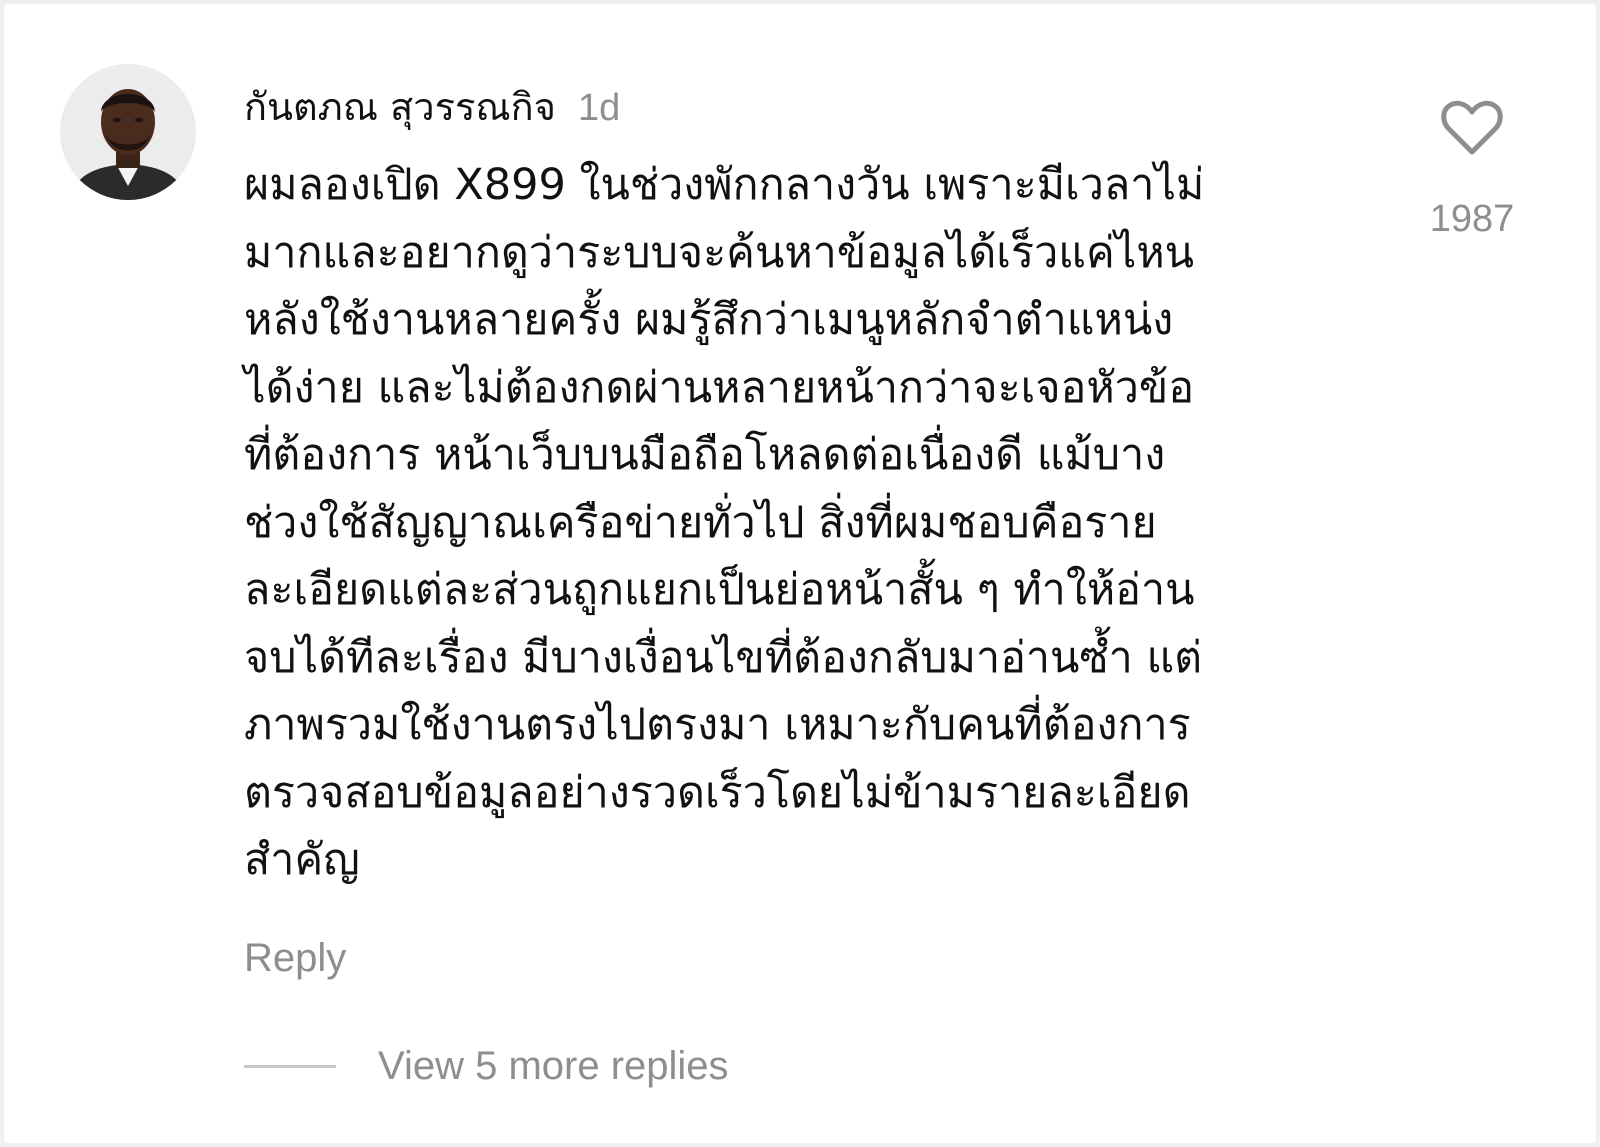 This screenshot has width=1600, height=1147. Describe the element at coordinates (553, 1066) in the screenshot. I see `view-more-replies-label: View 5 more replies` at that location.